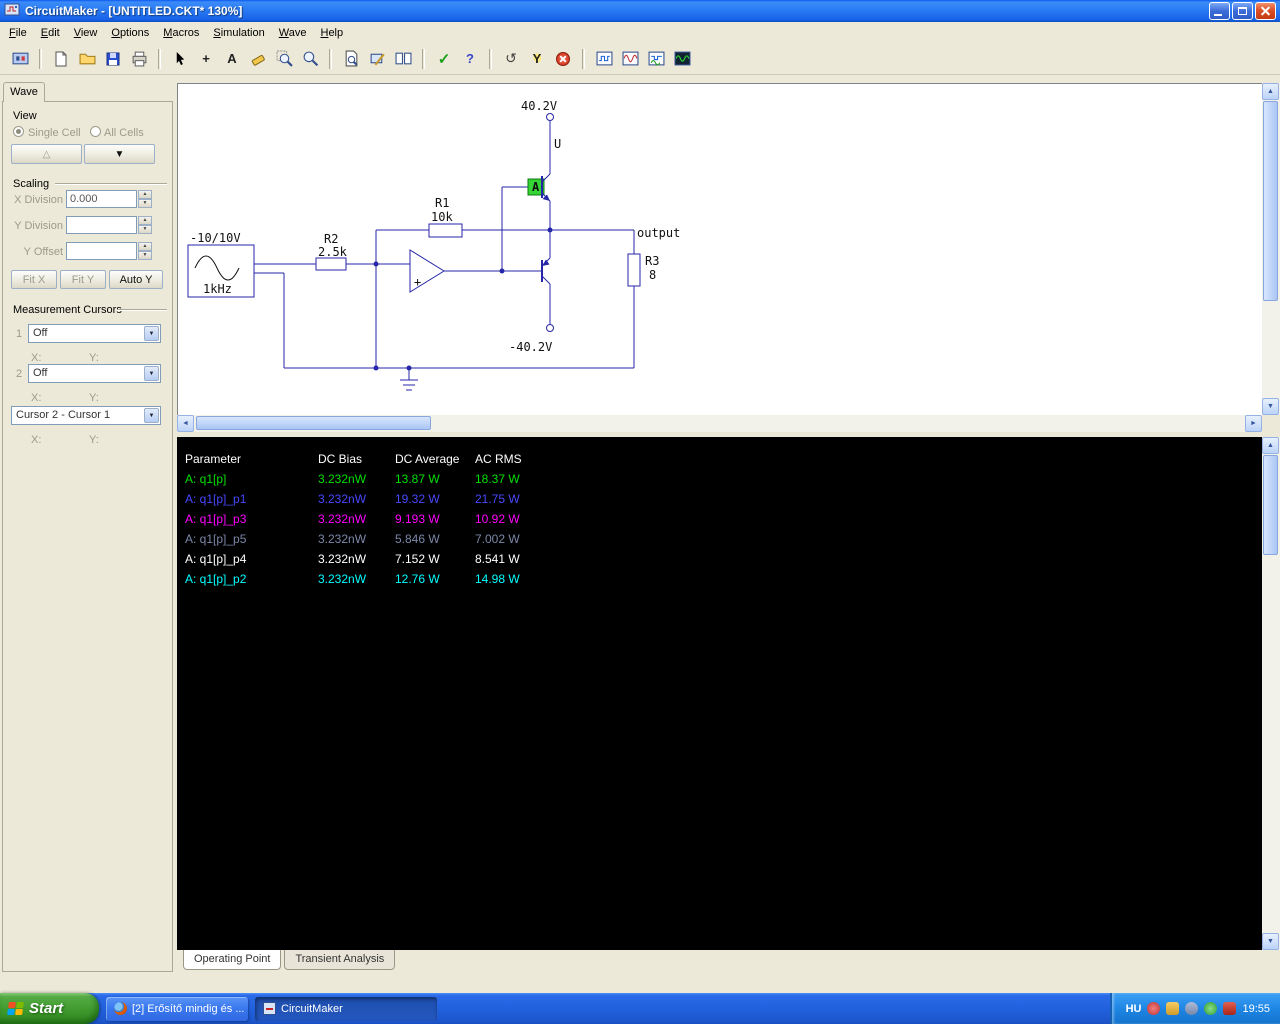  Describe the element at coordinates (682, 59) in the screenshot. I see `oscilloscope-icon` at that location.